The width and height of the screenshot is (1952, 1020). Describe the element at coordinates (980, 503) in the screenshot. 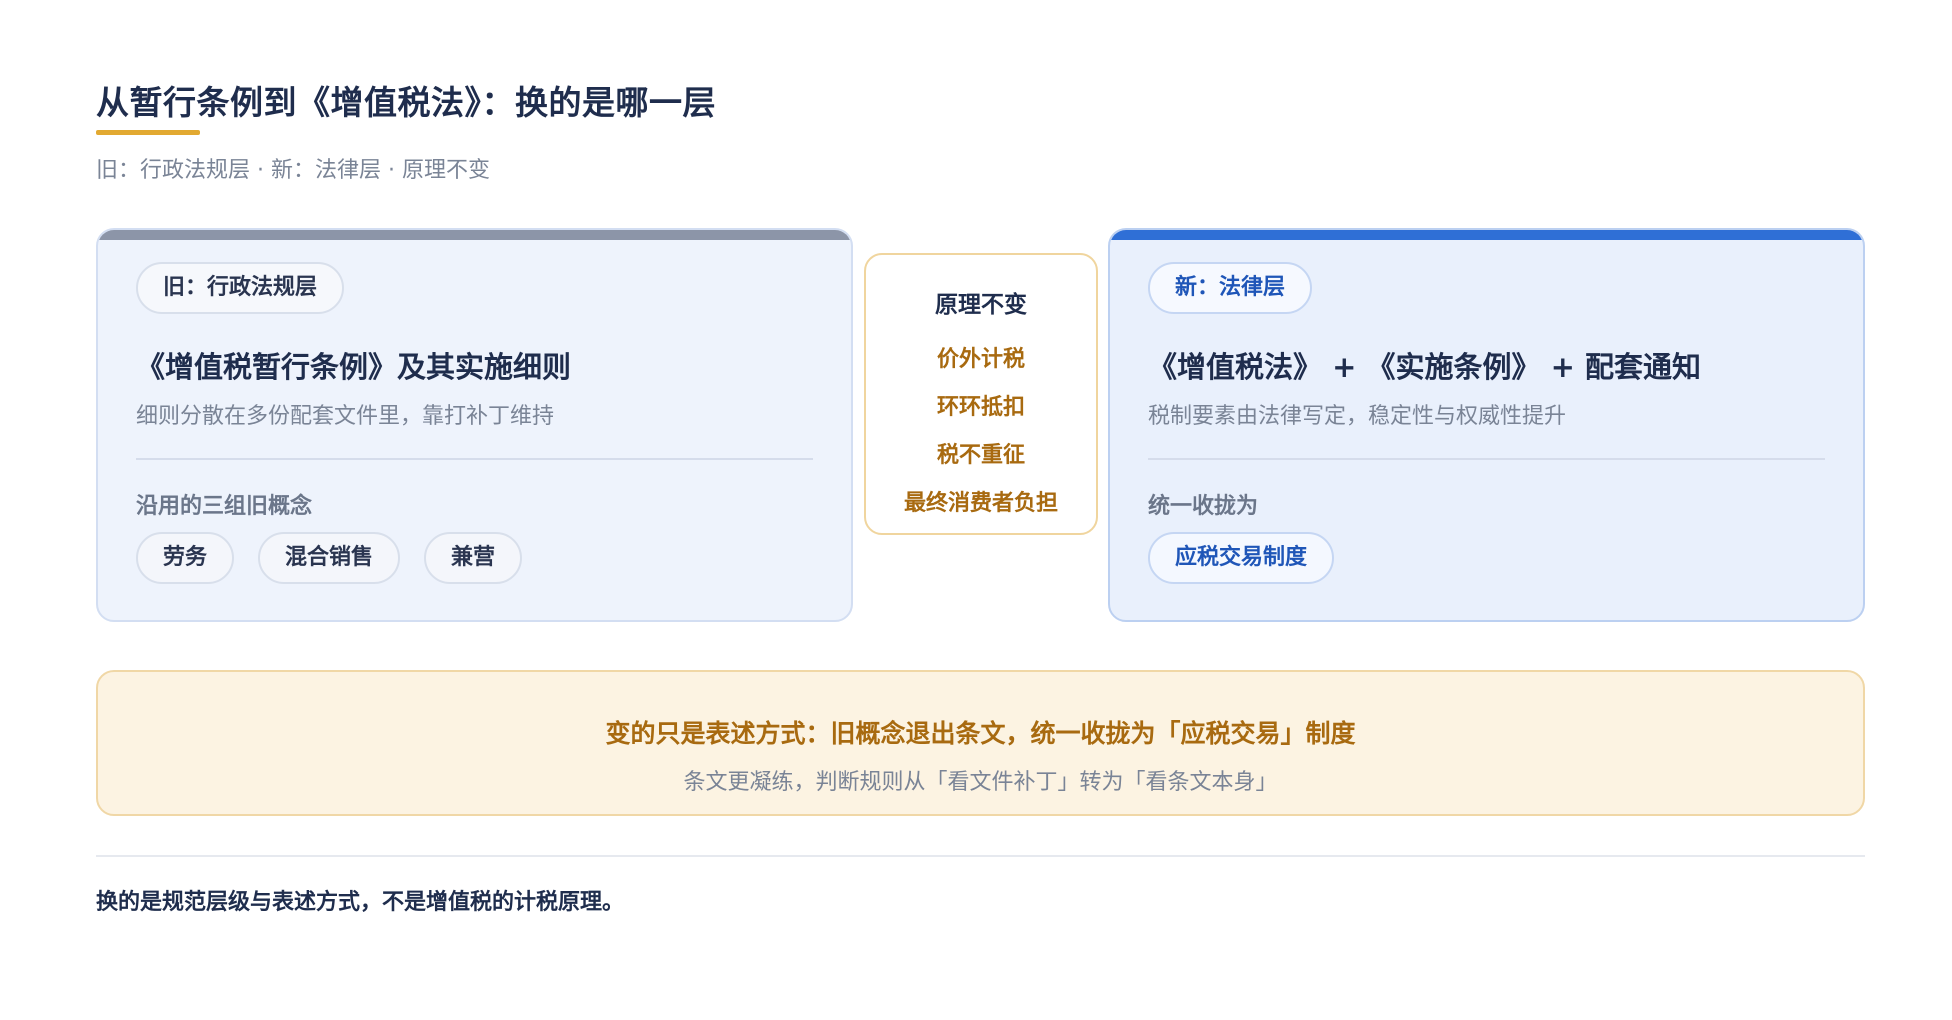

I see `principle-item: 最终消费者负担` at that location.